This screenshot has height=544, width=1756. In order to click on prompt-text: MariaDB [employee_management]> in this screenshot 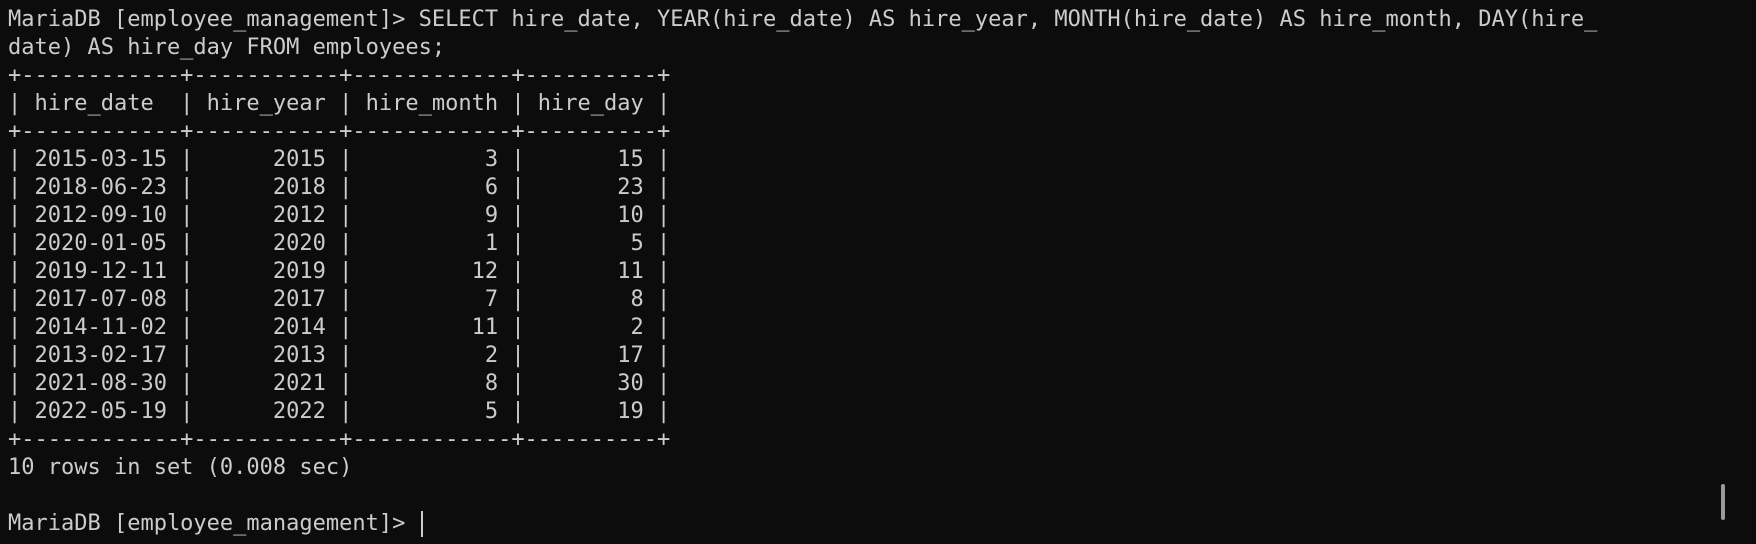, I will do `click(213, 523)`.